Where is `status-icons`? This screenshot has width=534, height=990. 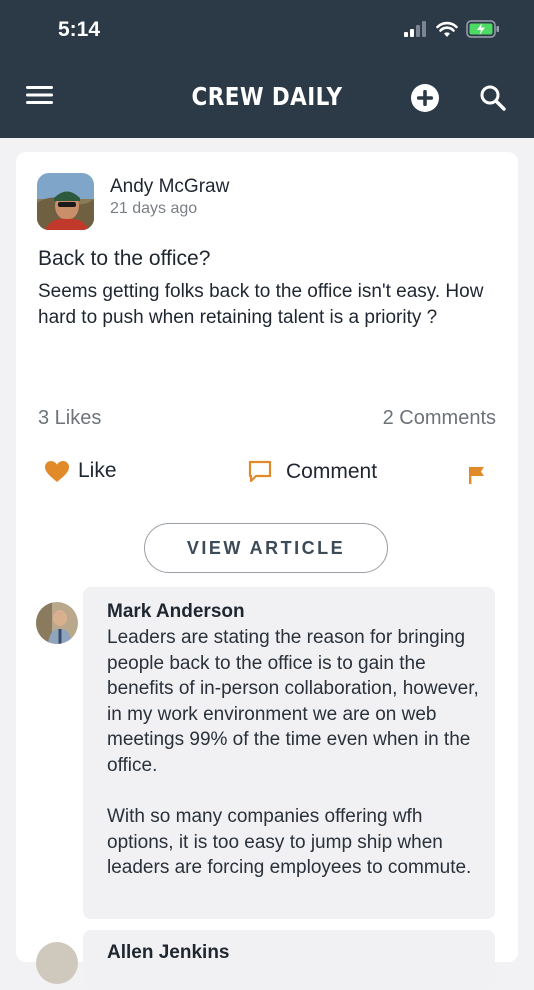 status-icons is located at coordinates (452, 29).